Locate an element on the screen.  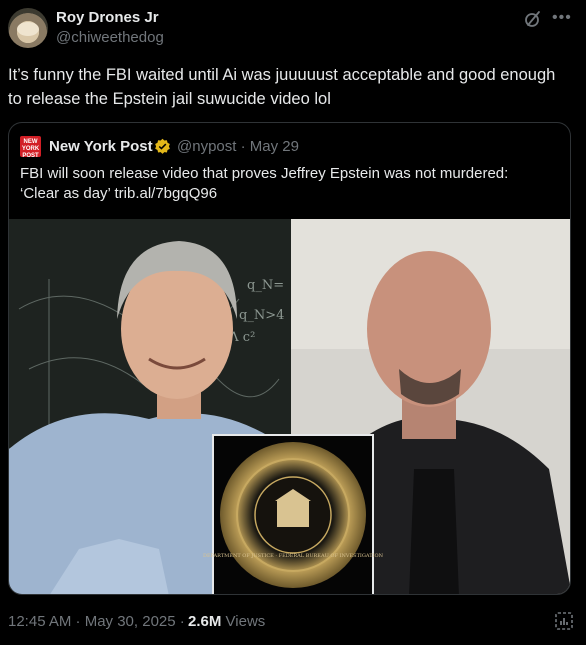
views: 2.6M Views is located at coordinates (226, 621).